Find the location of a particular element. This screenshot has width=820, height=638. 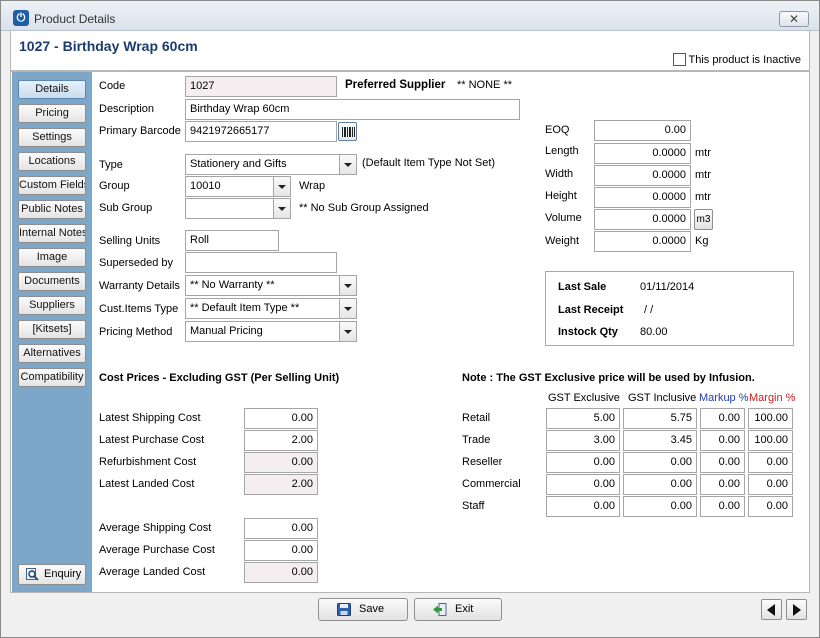

code-label: Code is located at coordinates (112, 86).